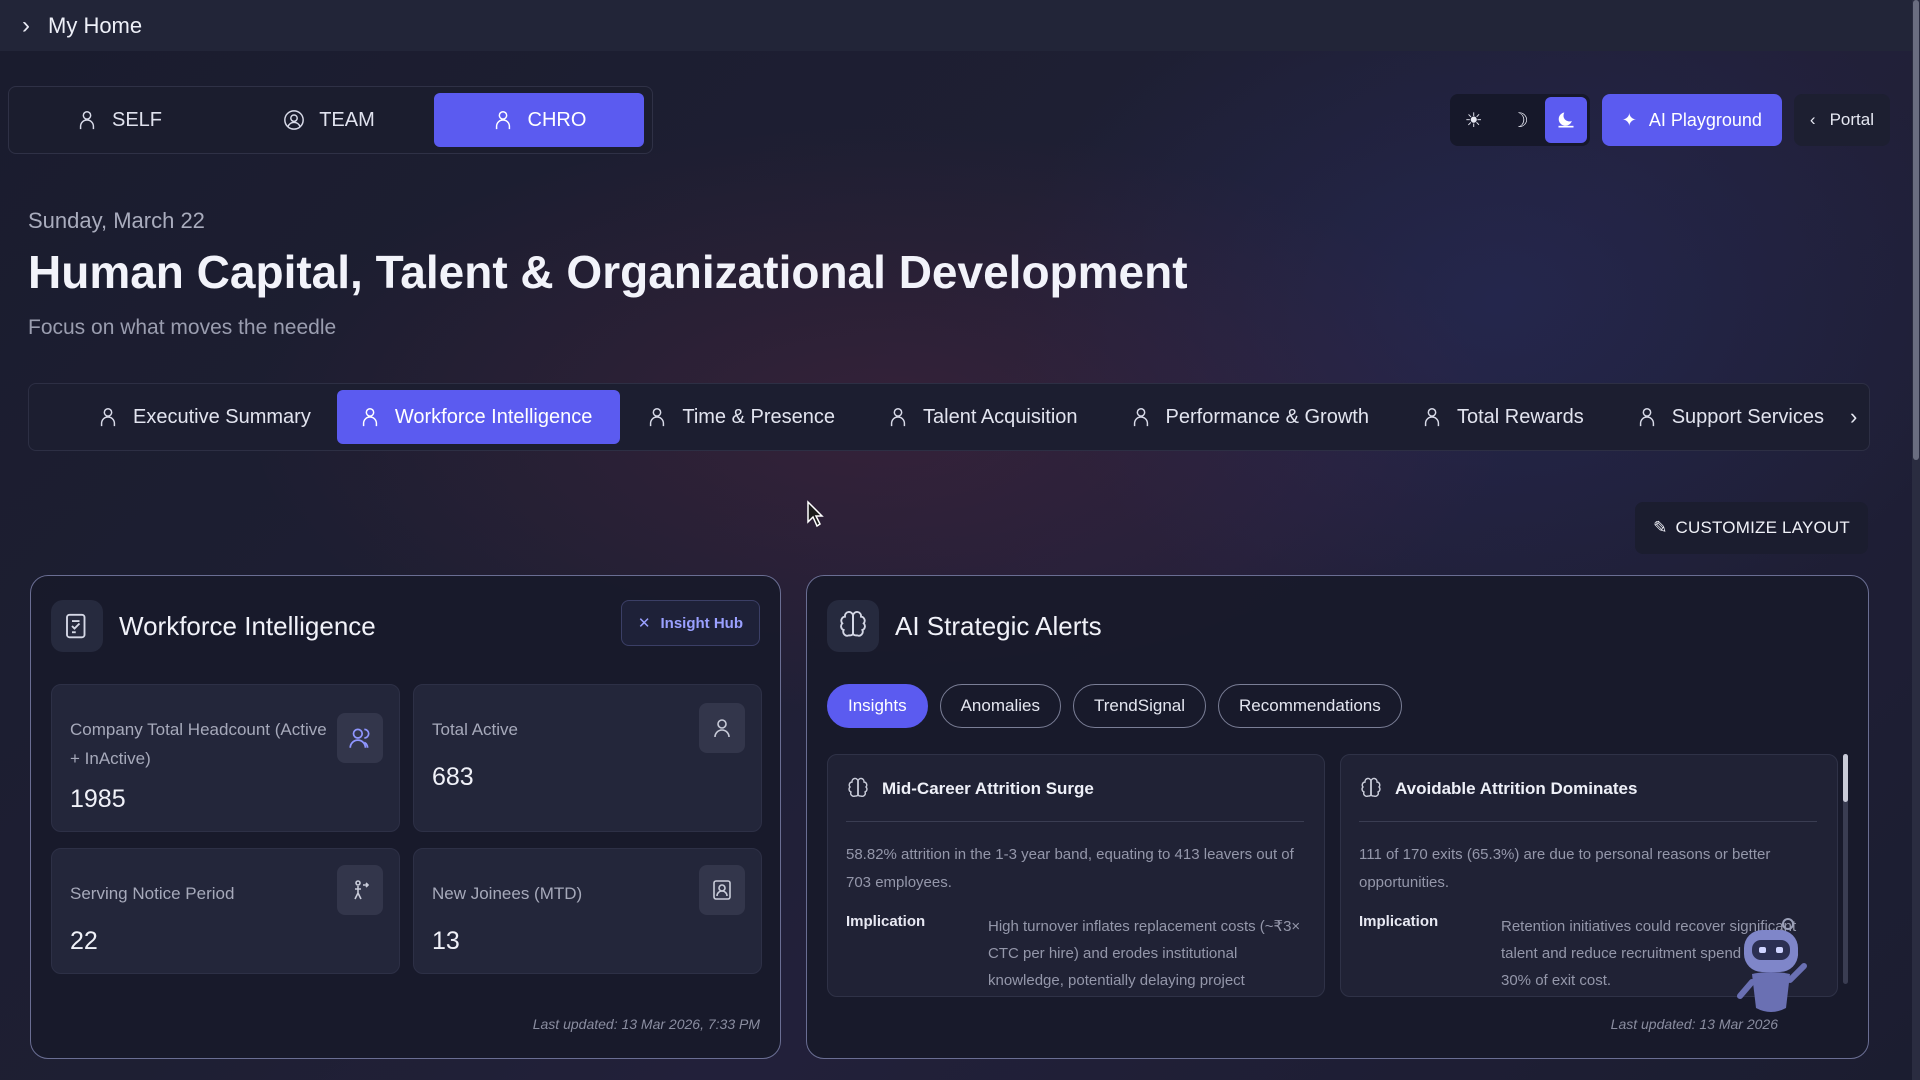 This screenshot has width=1920, height=1080. Describe the element at coordinates (557, 119) in the screenshot. I see `role-chro-label: CHRO` at that location.